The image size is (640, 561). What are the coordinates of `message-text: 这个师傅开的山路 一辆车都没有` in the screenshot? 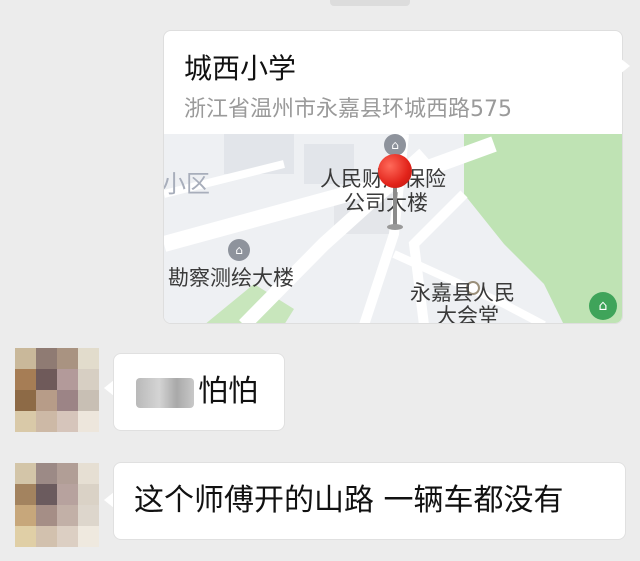 It's located at (349, 500).